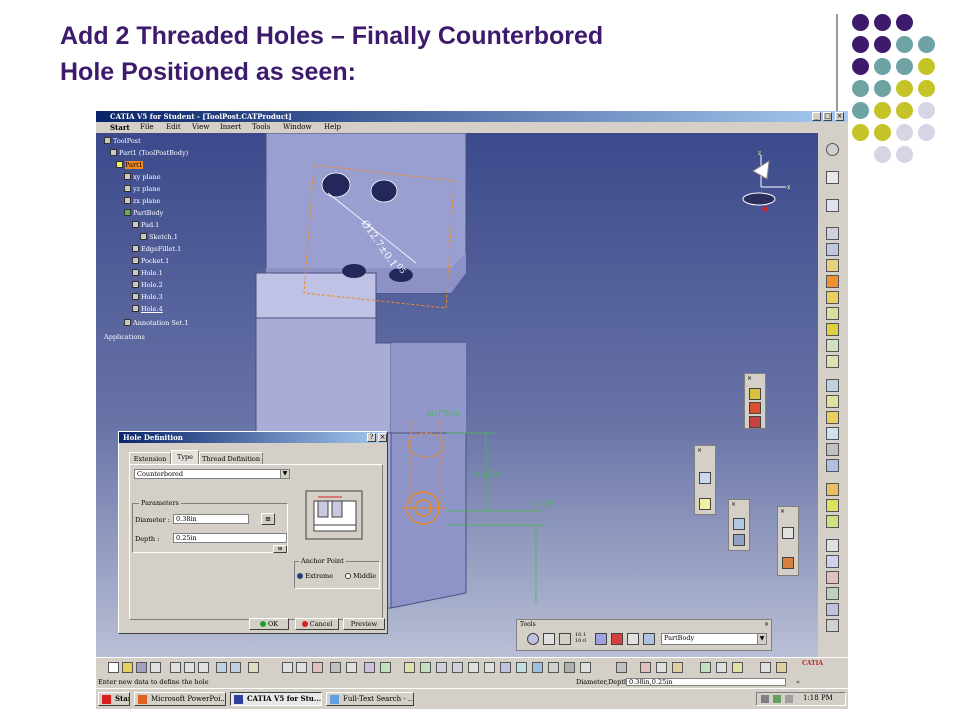  I want to click on scan-icon, so click(617, 639).